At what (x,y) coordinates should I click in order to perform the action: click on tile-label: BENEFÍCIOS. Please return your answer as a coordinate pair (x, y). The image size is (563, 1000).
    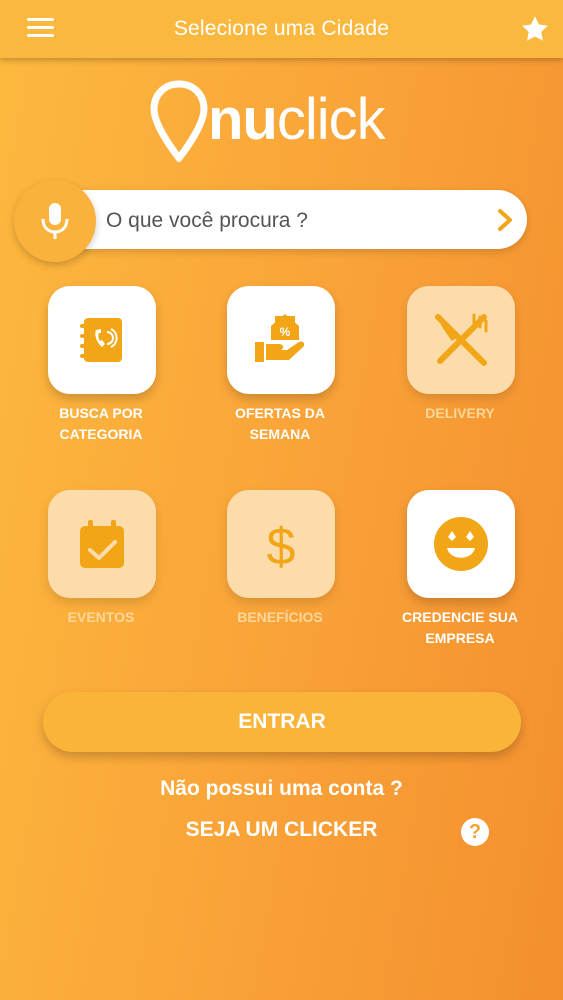
    Looking at the image, I should click on (280, 617).